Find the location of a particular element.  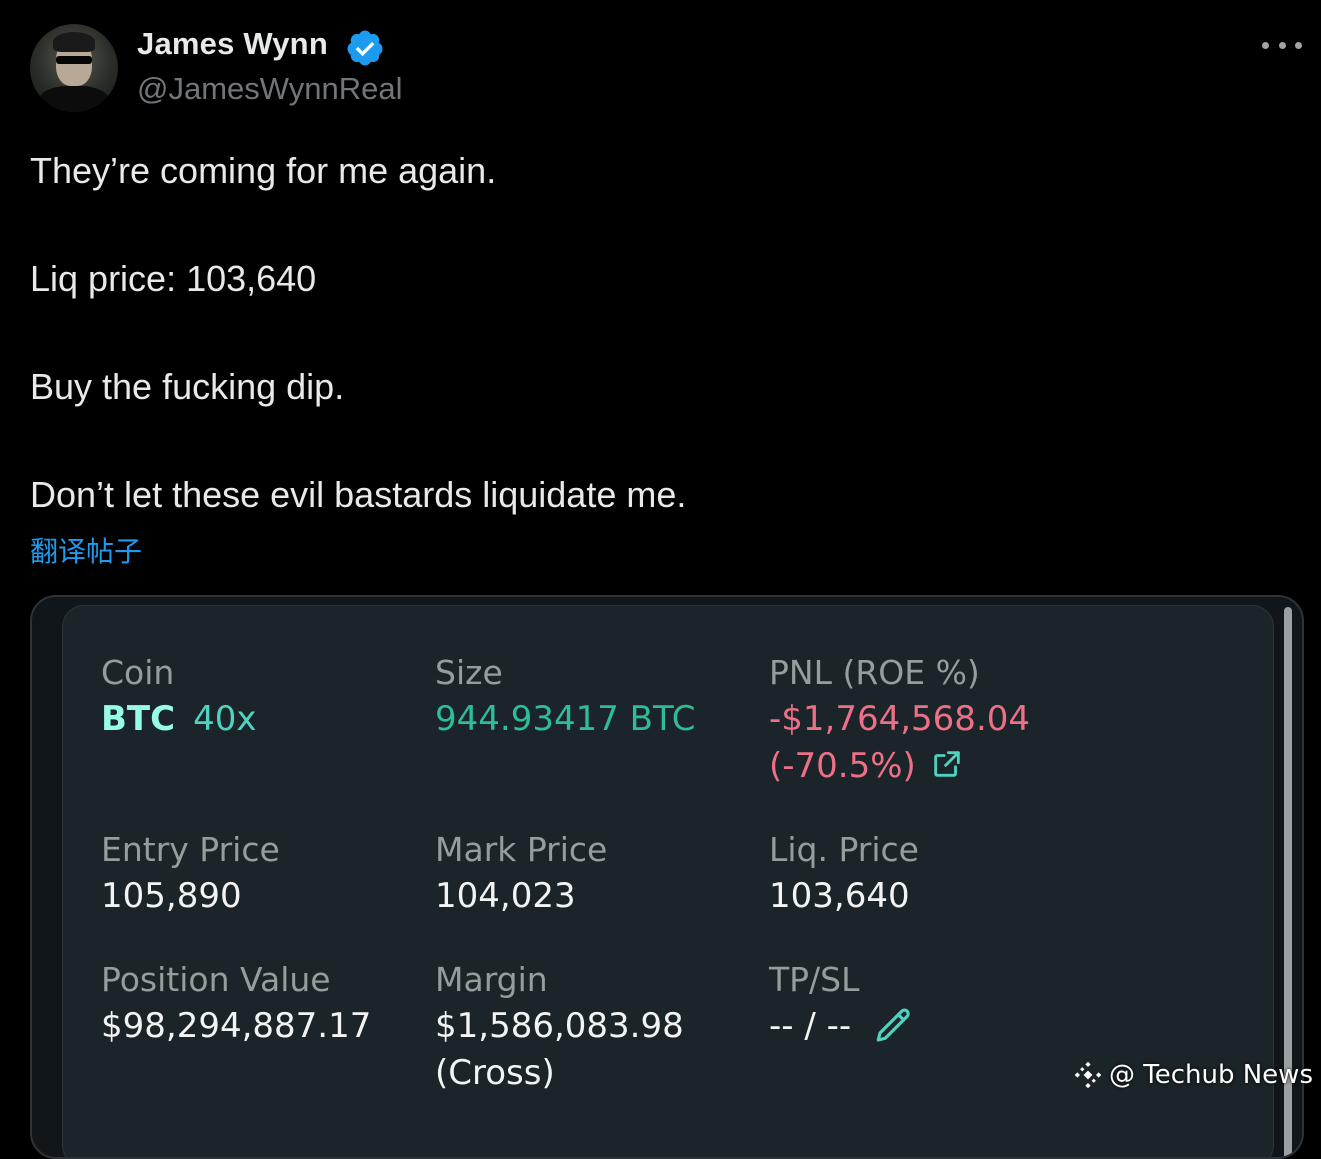

author-handle: @JamesWynnReal is located at coordinates (270, 89).